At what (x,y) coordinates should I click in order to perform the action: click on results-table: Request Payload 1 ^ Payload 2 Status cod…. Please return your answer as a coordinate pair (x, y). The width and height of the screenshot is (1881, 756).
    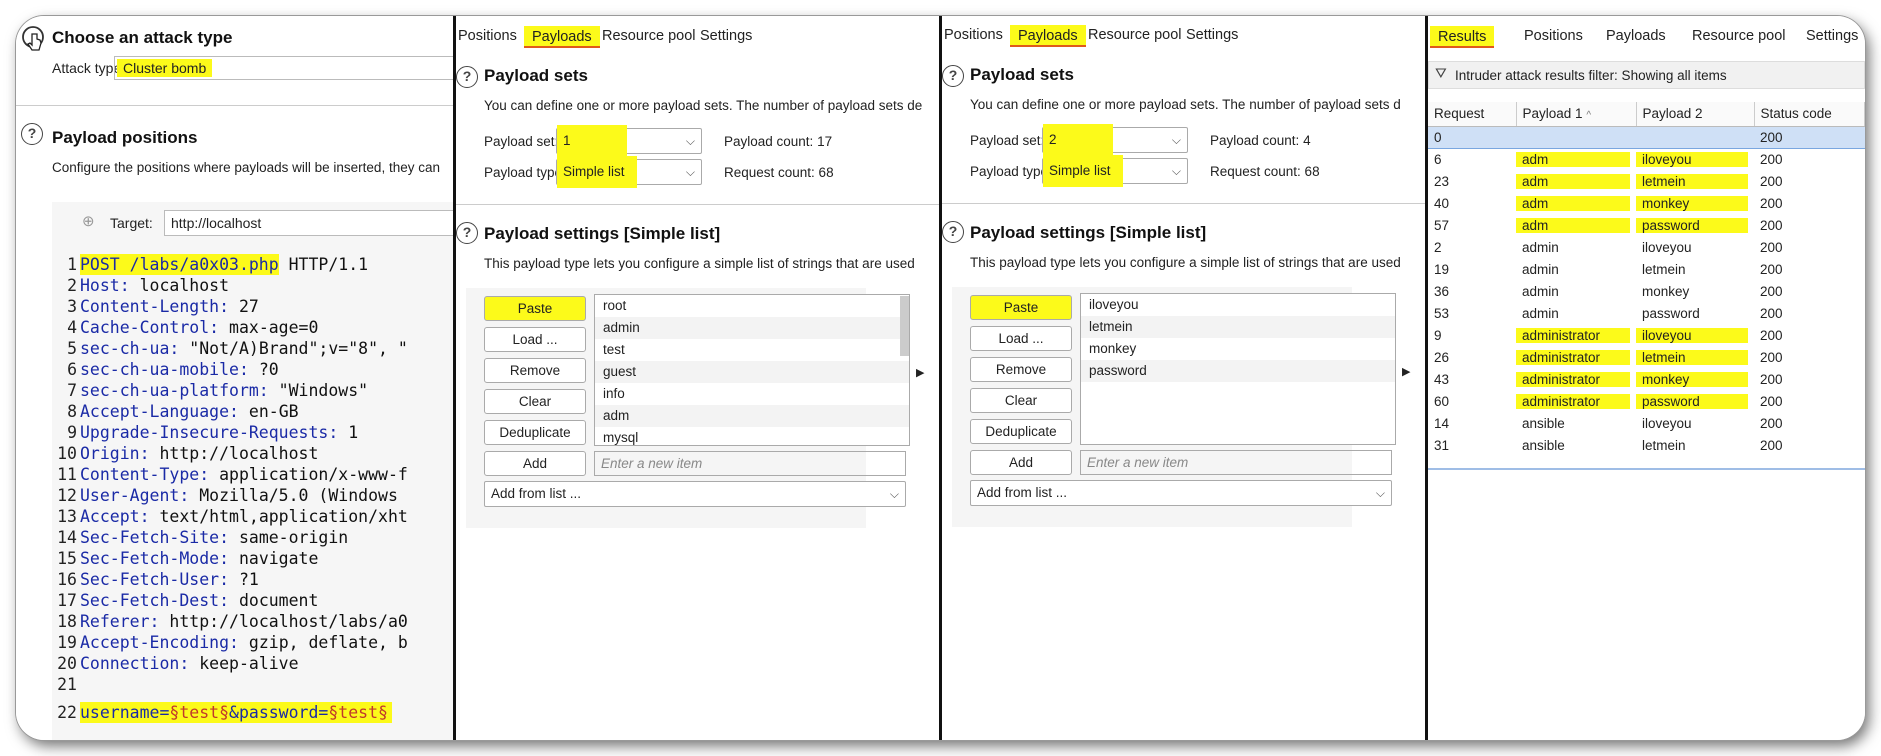
    Looking at the image, I should click on (1646, 279).